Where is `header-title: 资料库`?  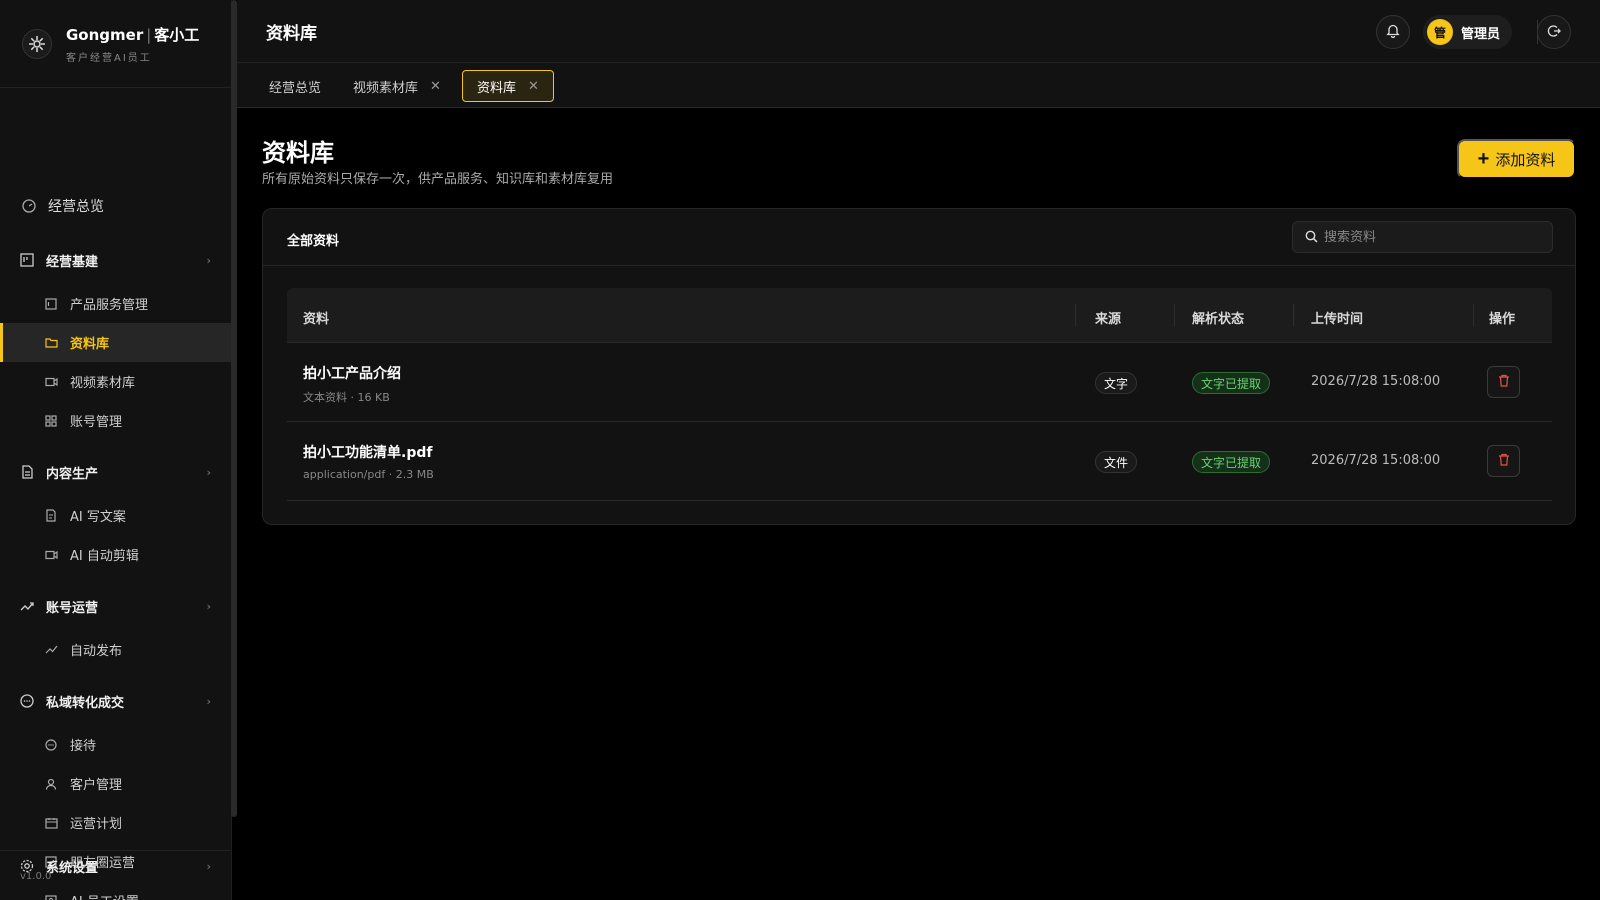
header-title: 资料库 is located at coordinates (291, 34).